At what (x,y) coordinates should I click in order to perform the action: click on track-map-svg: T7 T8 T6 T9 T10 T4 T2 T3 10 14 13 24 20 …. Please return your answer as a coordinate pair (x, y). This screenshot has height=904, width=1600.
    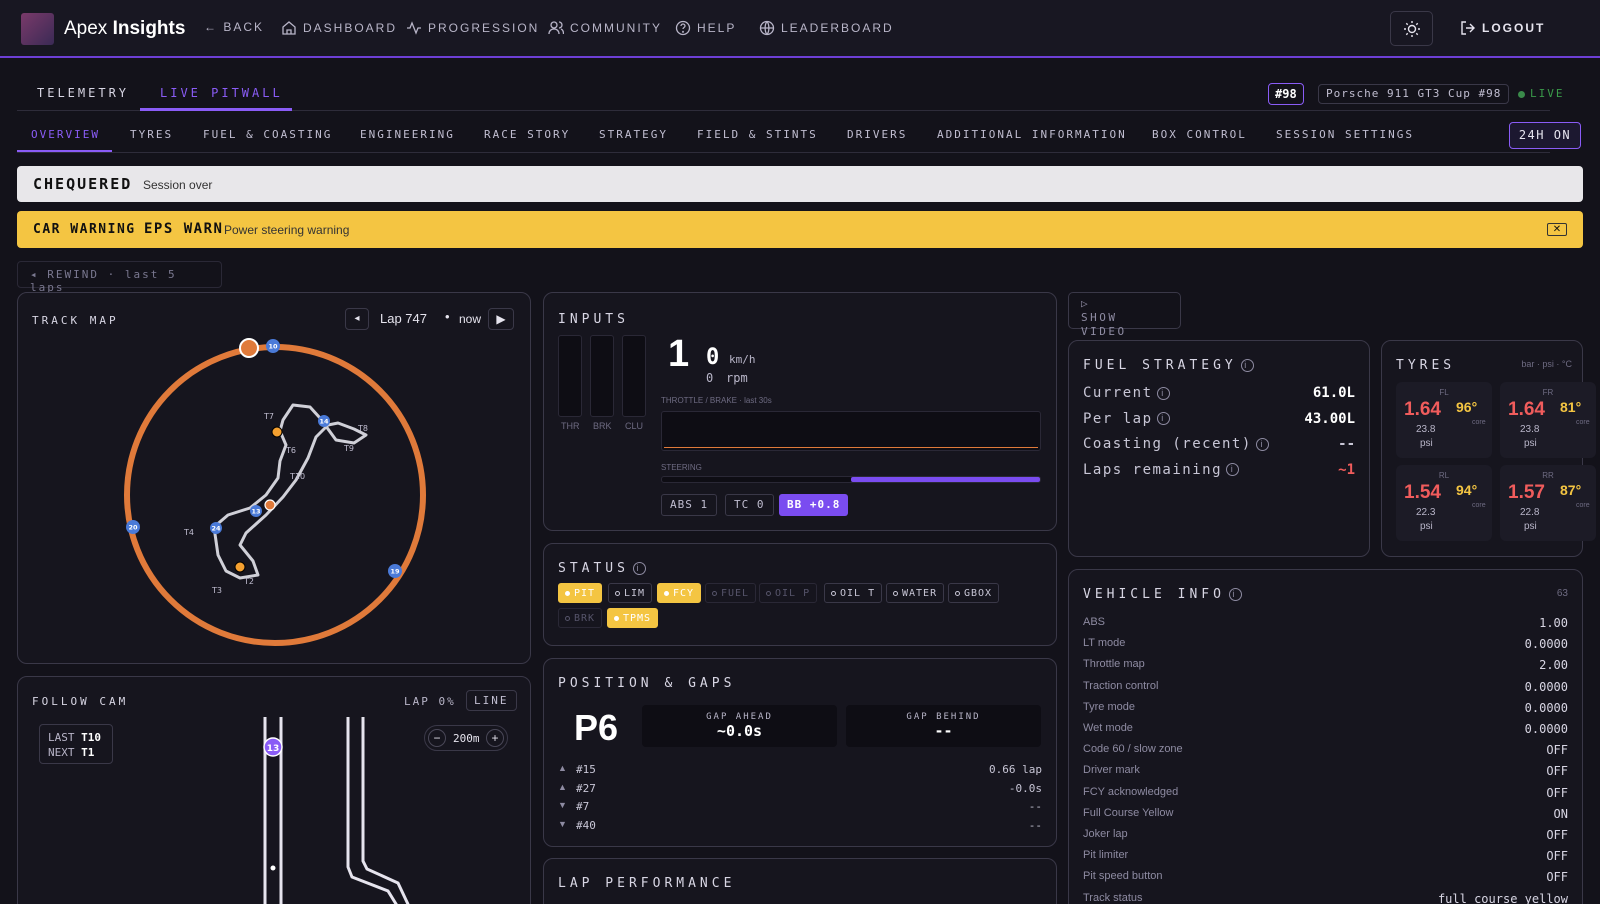
    Looking at the image, I should click on (275, 492).